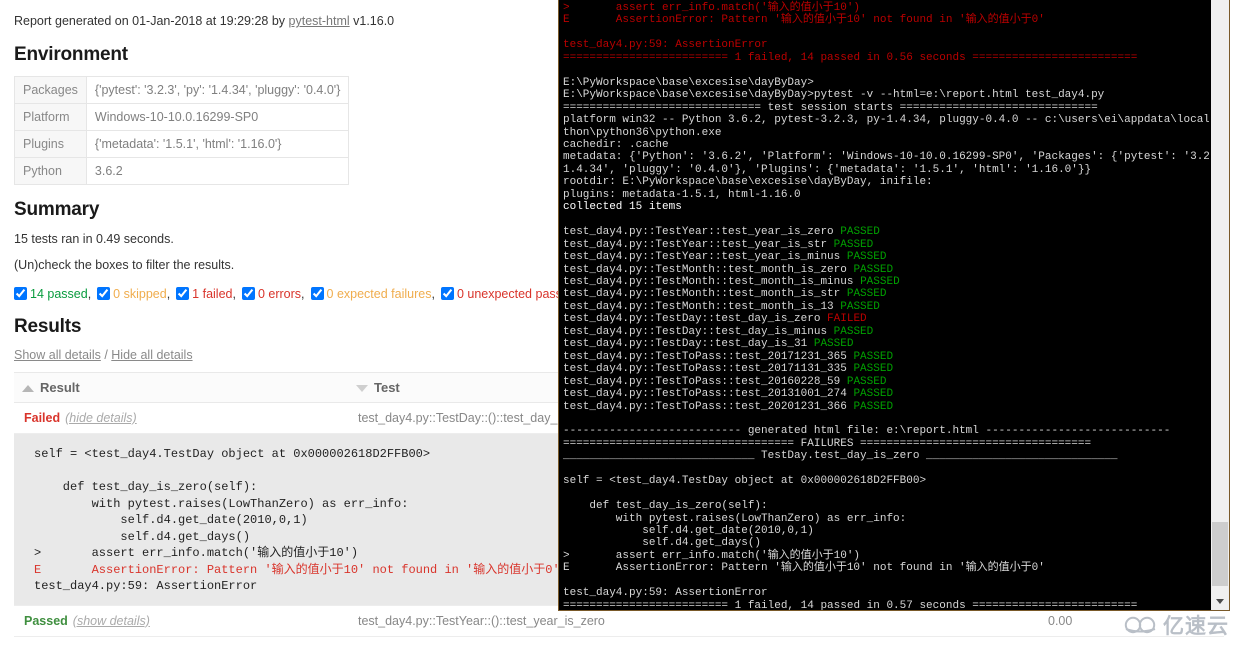  I want to click on filter-passed: 14 passed,, so click(52, 294).